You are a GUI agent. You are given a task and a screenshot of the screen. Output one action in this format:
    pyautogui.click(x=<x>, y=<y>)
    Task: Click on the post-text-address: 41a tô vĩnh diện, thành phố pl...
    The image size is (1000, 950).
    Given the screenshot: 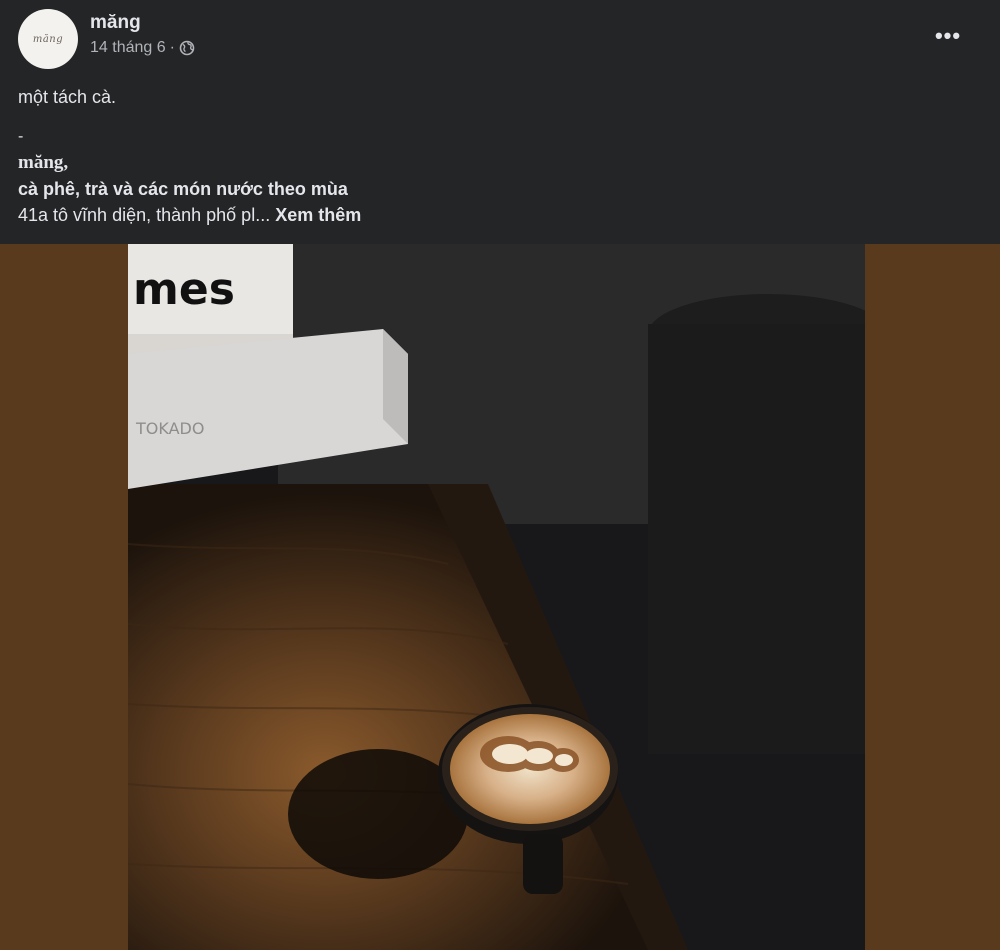 What is the action you would take?
    pyautogui.click(x=144, y=215)
    